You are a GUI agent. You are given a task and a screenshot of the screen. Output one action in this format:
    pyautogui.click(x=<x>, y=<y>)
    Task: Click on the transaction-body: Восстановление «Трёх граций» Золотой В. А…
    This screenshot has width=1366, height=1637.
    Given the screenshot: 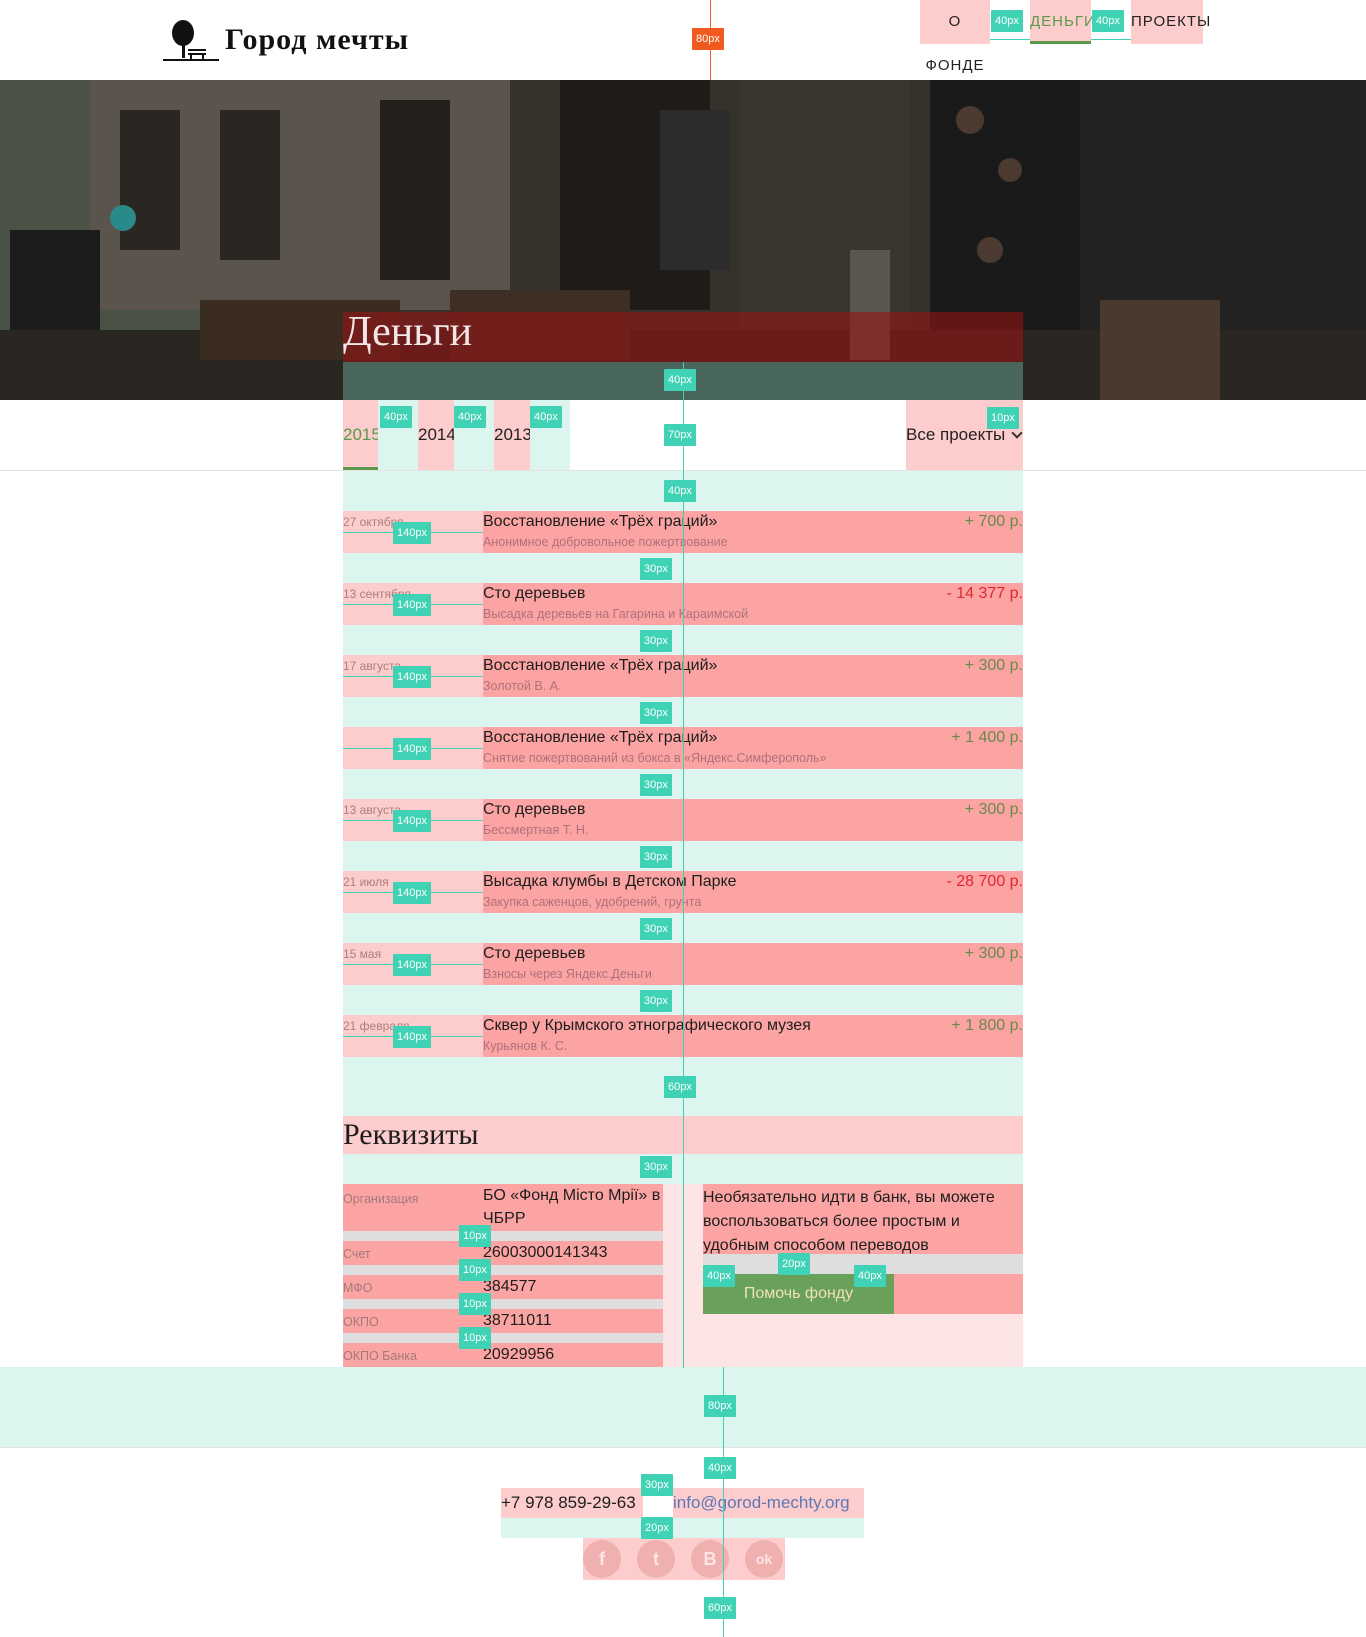 What is the action you would take?
    pyautogui.click(x=753, y=676)
    